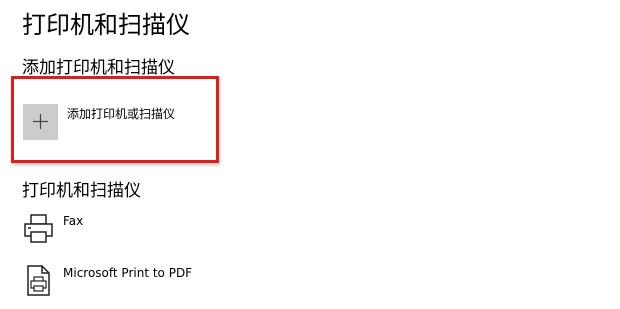 The image size is (620, 309). I want to click on add-printer-or-scanner-button: 添加打印机或扫描仪, so click(115, 123).